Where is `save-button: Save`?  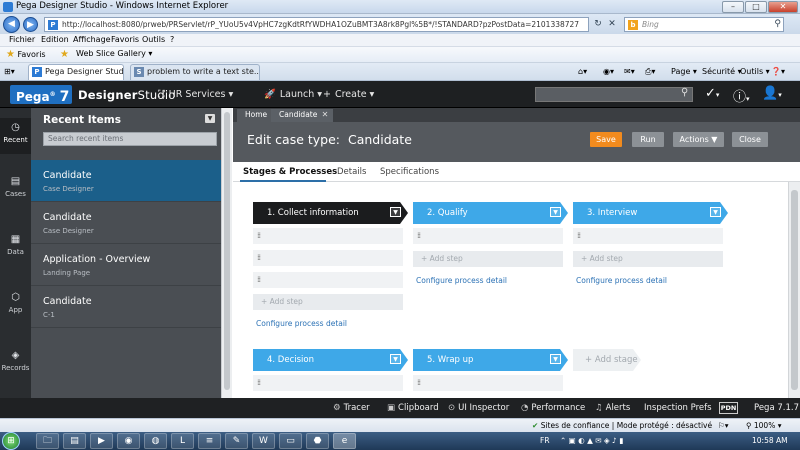 save-button: Save is located at coordinates (606, 139).